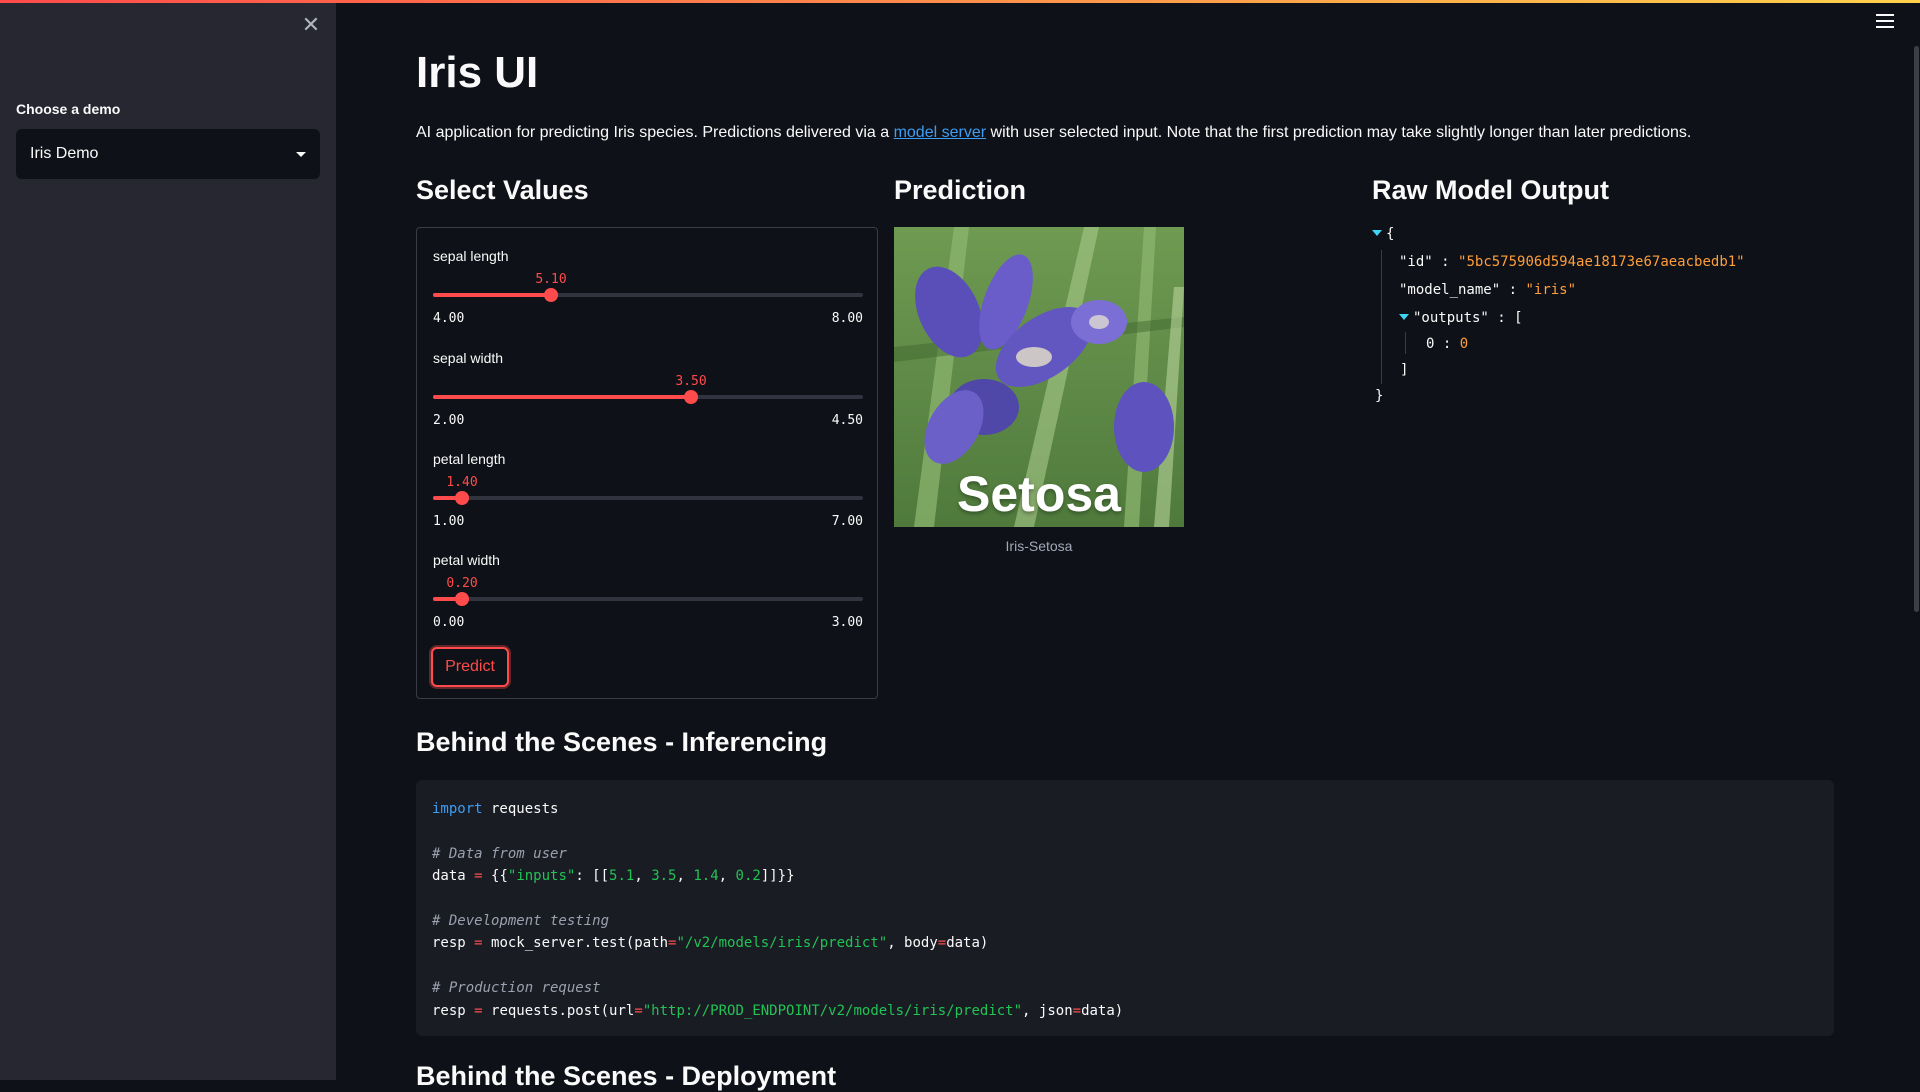 Image resolution: width=1920 pixels, height=1092 pixels. Describe the element at coordinates (847, 420) in the screenshot. I see `slider-max: 4.50` at that location.